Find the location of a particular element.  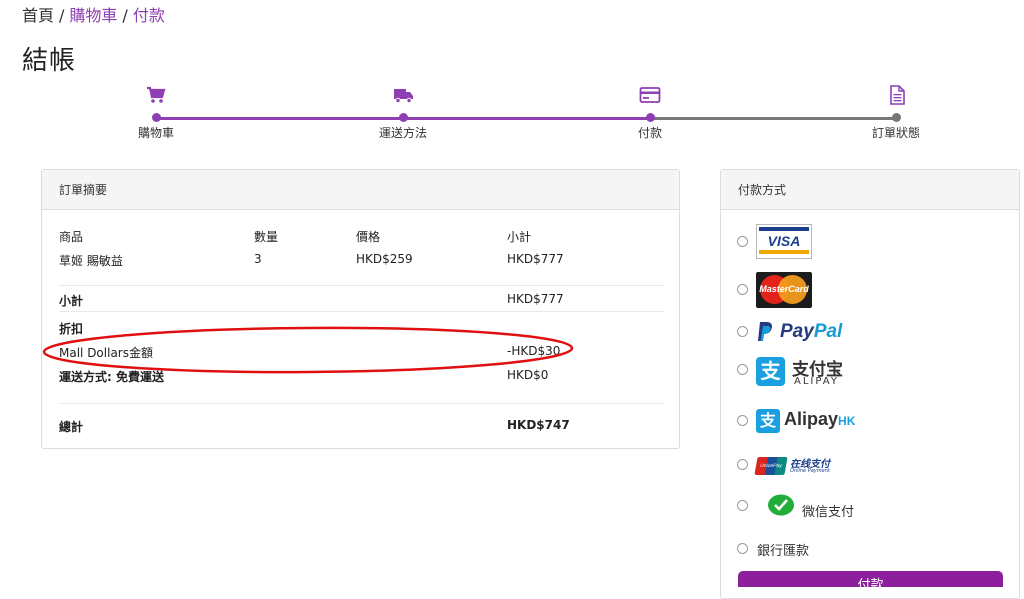

highlight-ellipse is located at coordinates (308, 350).